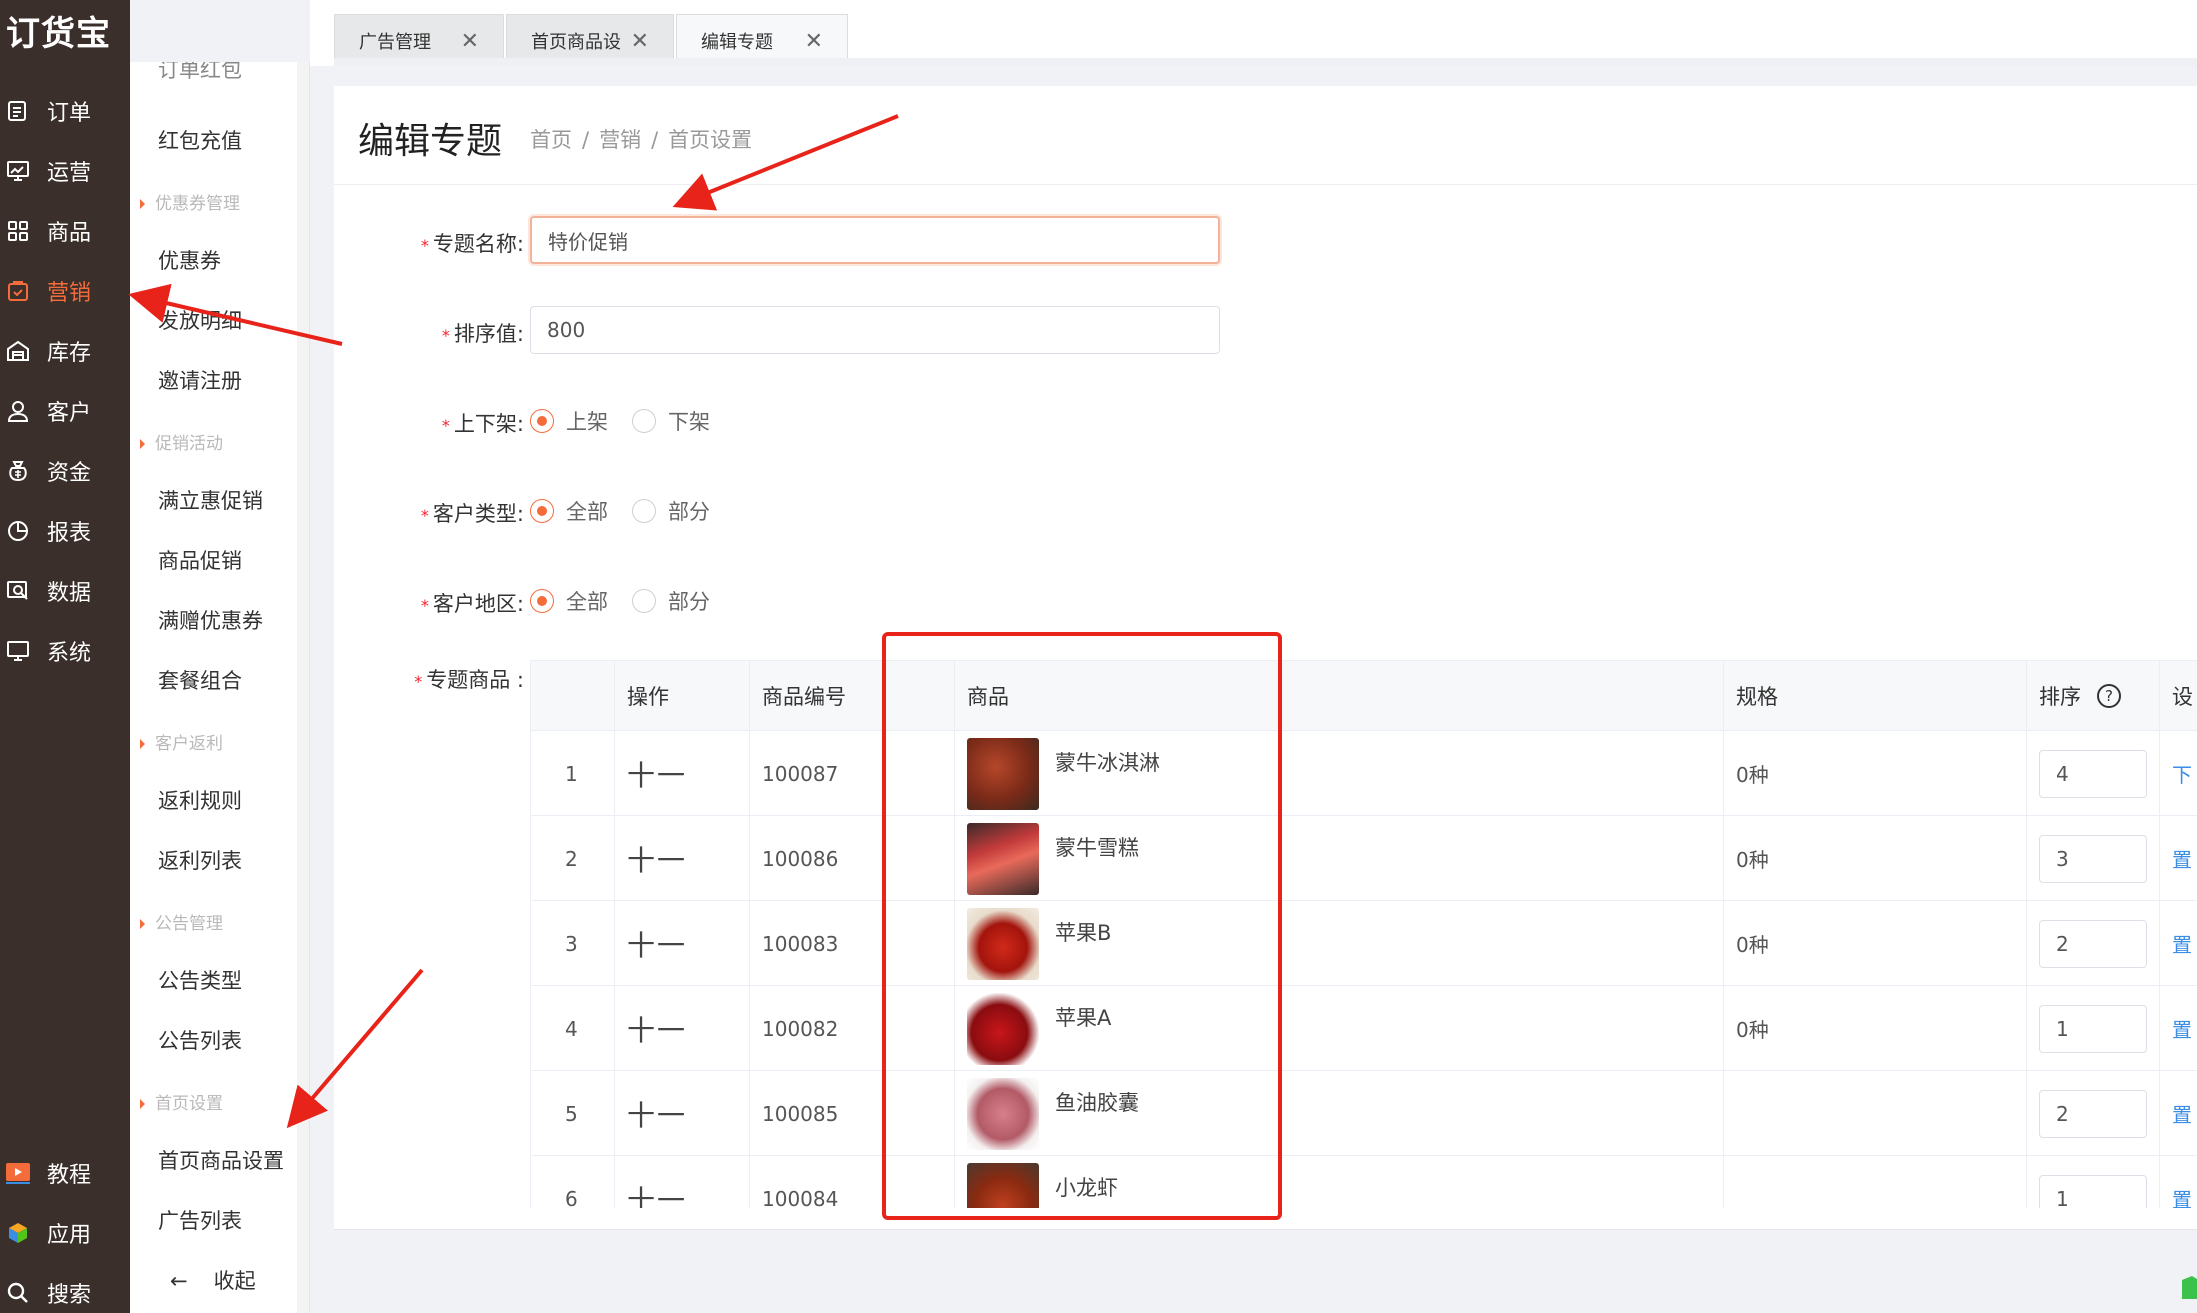 This screenshot has width=2197, height=1313. Describe the element at coordinates (189, 260) in the screenshot. I see `sub-item-coupon: 优惠券` at that location.